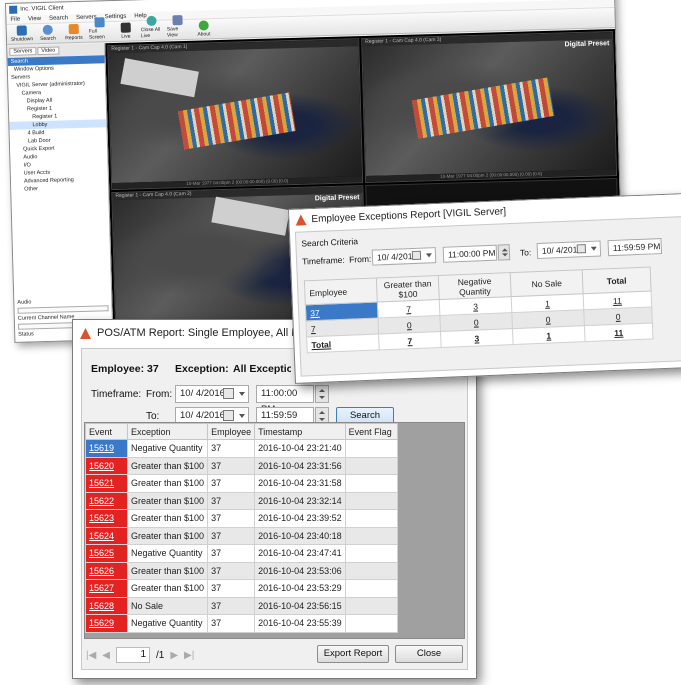 This screenshot has height=685, width=681. I want to click on column-header: Negative Quantity, so click(475, 286).